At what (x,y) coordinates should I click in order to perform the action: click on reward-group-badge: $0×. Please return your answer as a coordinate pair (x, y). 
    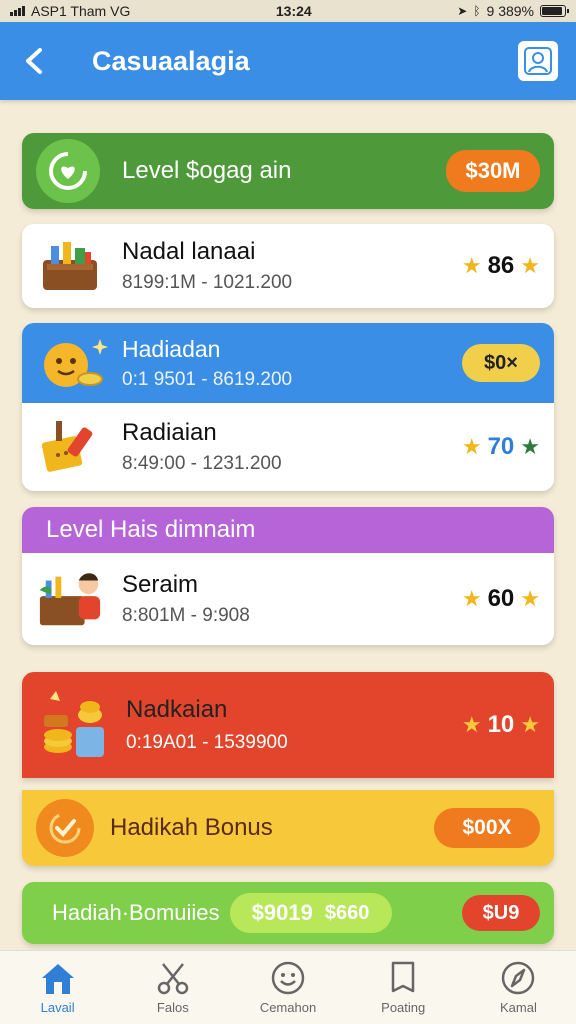
    Looking at the image, I should click on (501, 363).